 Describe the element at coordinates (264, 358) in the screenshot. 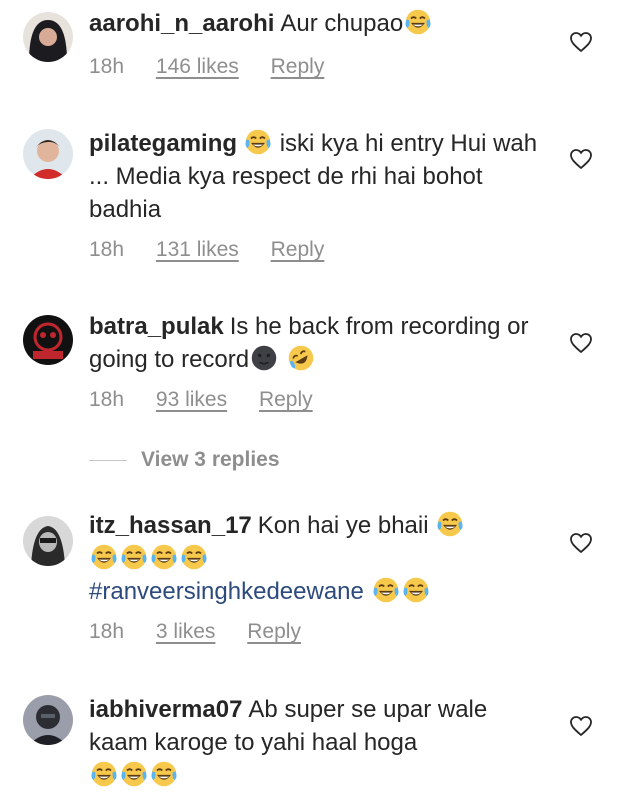

I see `new-moon-face-emoji-icon` at that location.